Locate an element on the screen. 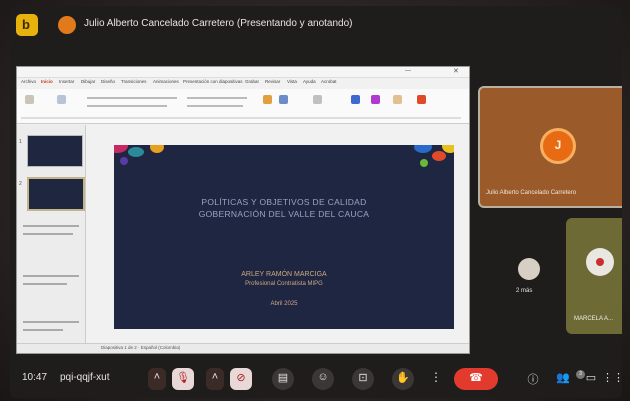  slide-title-line-2: GOBERNACIÓN DEL VALLE DEL CAUCA is located at coordinates (284, 214).